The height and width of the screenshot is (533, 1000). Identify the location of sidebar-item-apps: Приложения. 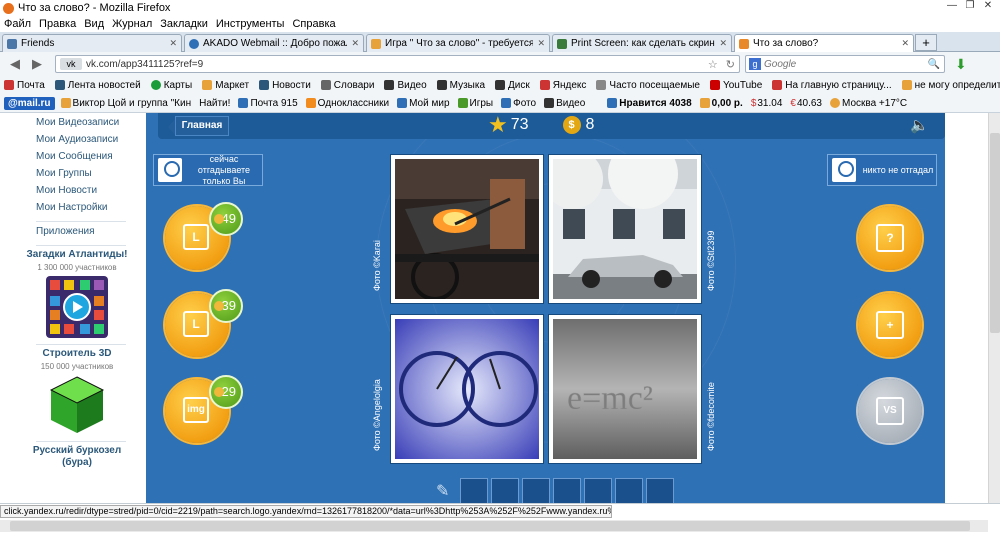
(73, 233).